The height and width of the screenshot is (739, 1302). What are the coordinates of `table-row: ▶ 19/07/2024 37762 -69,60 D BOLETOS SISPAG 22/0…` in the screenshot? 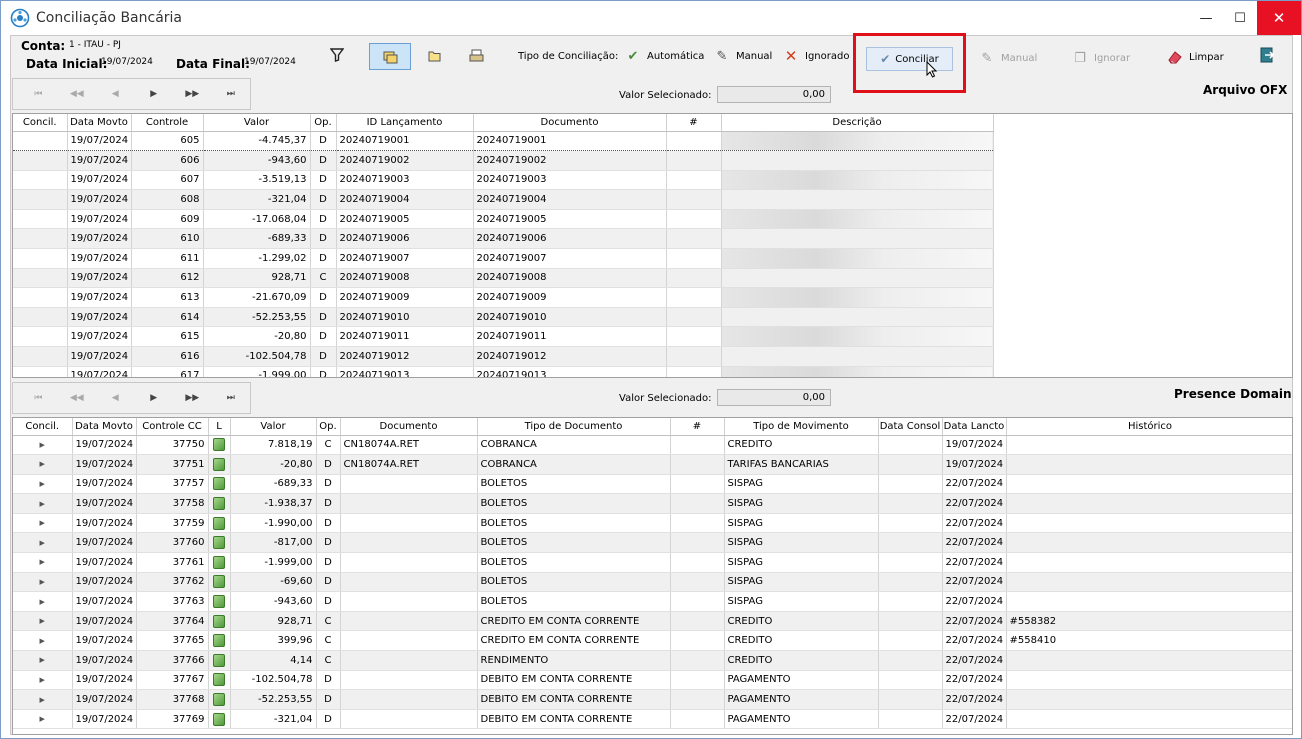 It's located at (652, 582).